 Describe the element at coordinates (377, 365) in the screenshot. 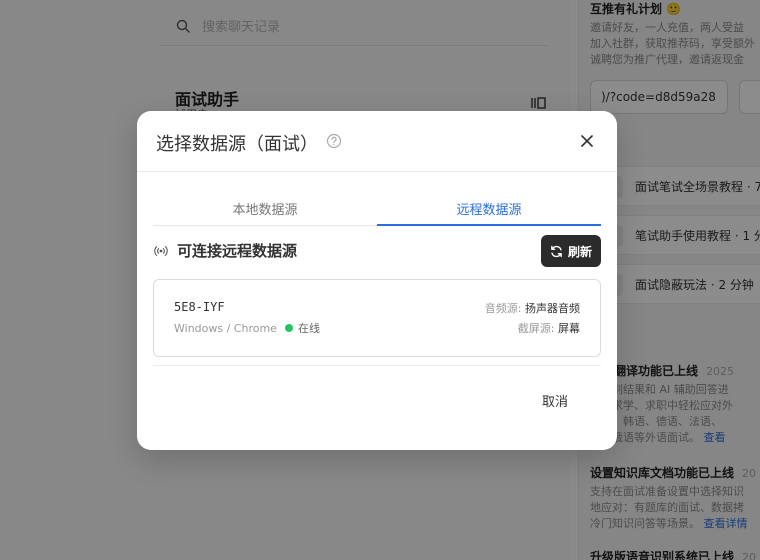

I see `footer-divider` at that location.